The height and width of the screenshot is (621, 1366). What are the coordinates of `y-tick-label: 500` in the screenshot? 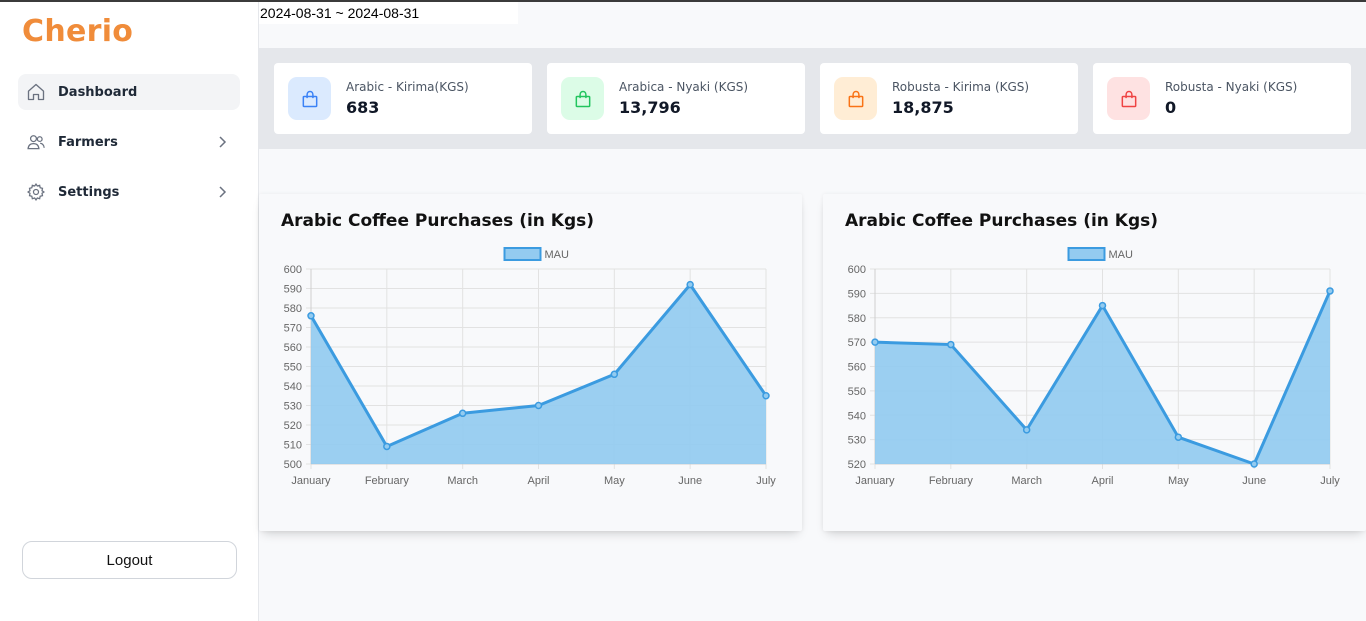 It's located at (293, 465).